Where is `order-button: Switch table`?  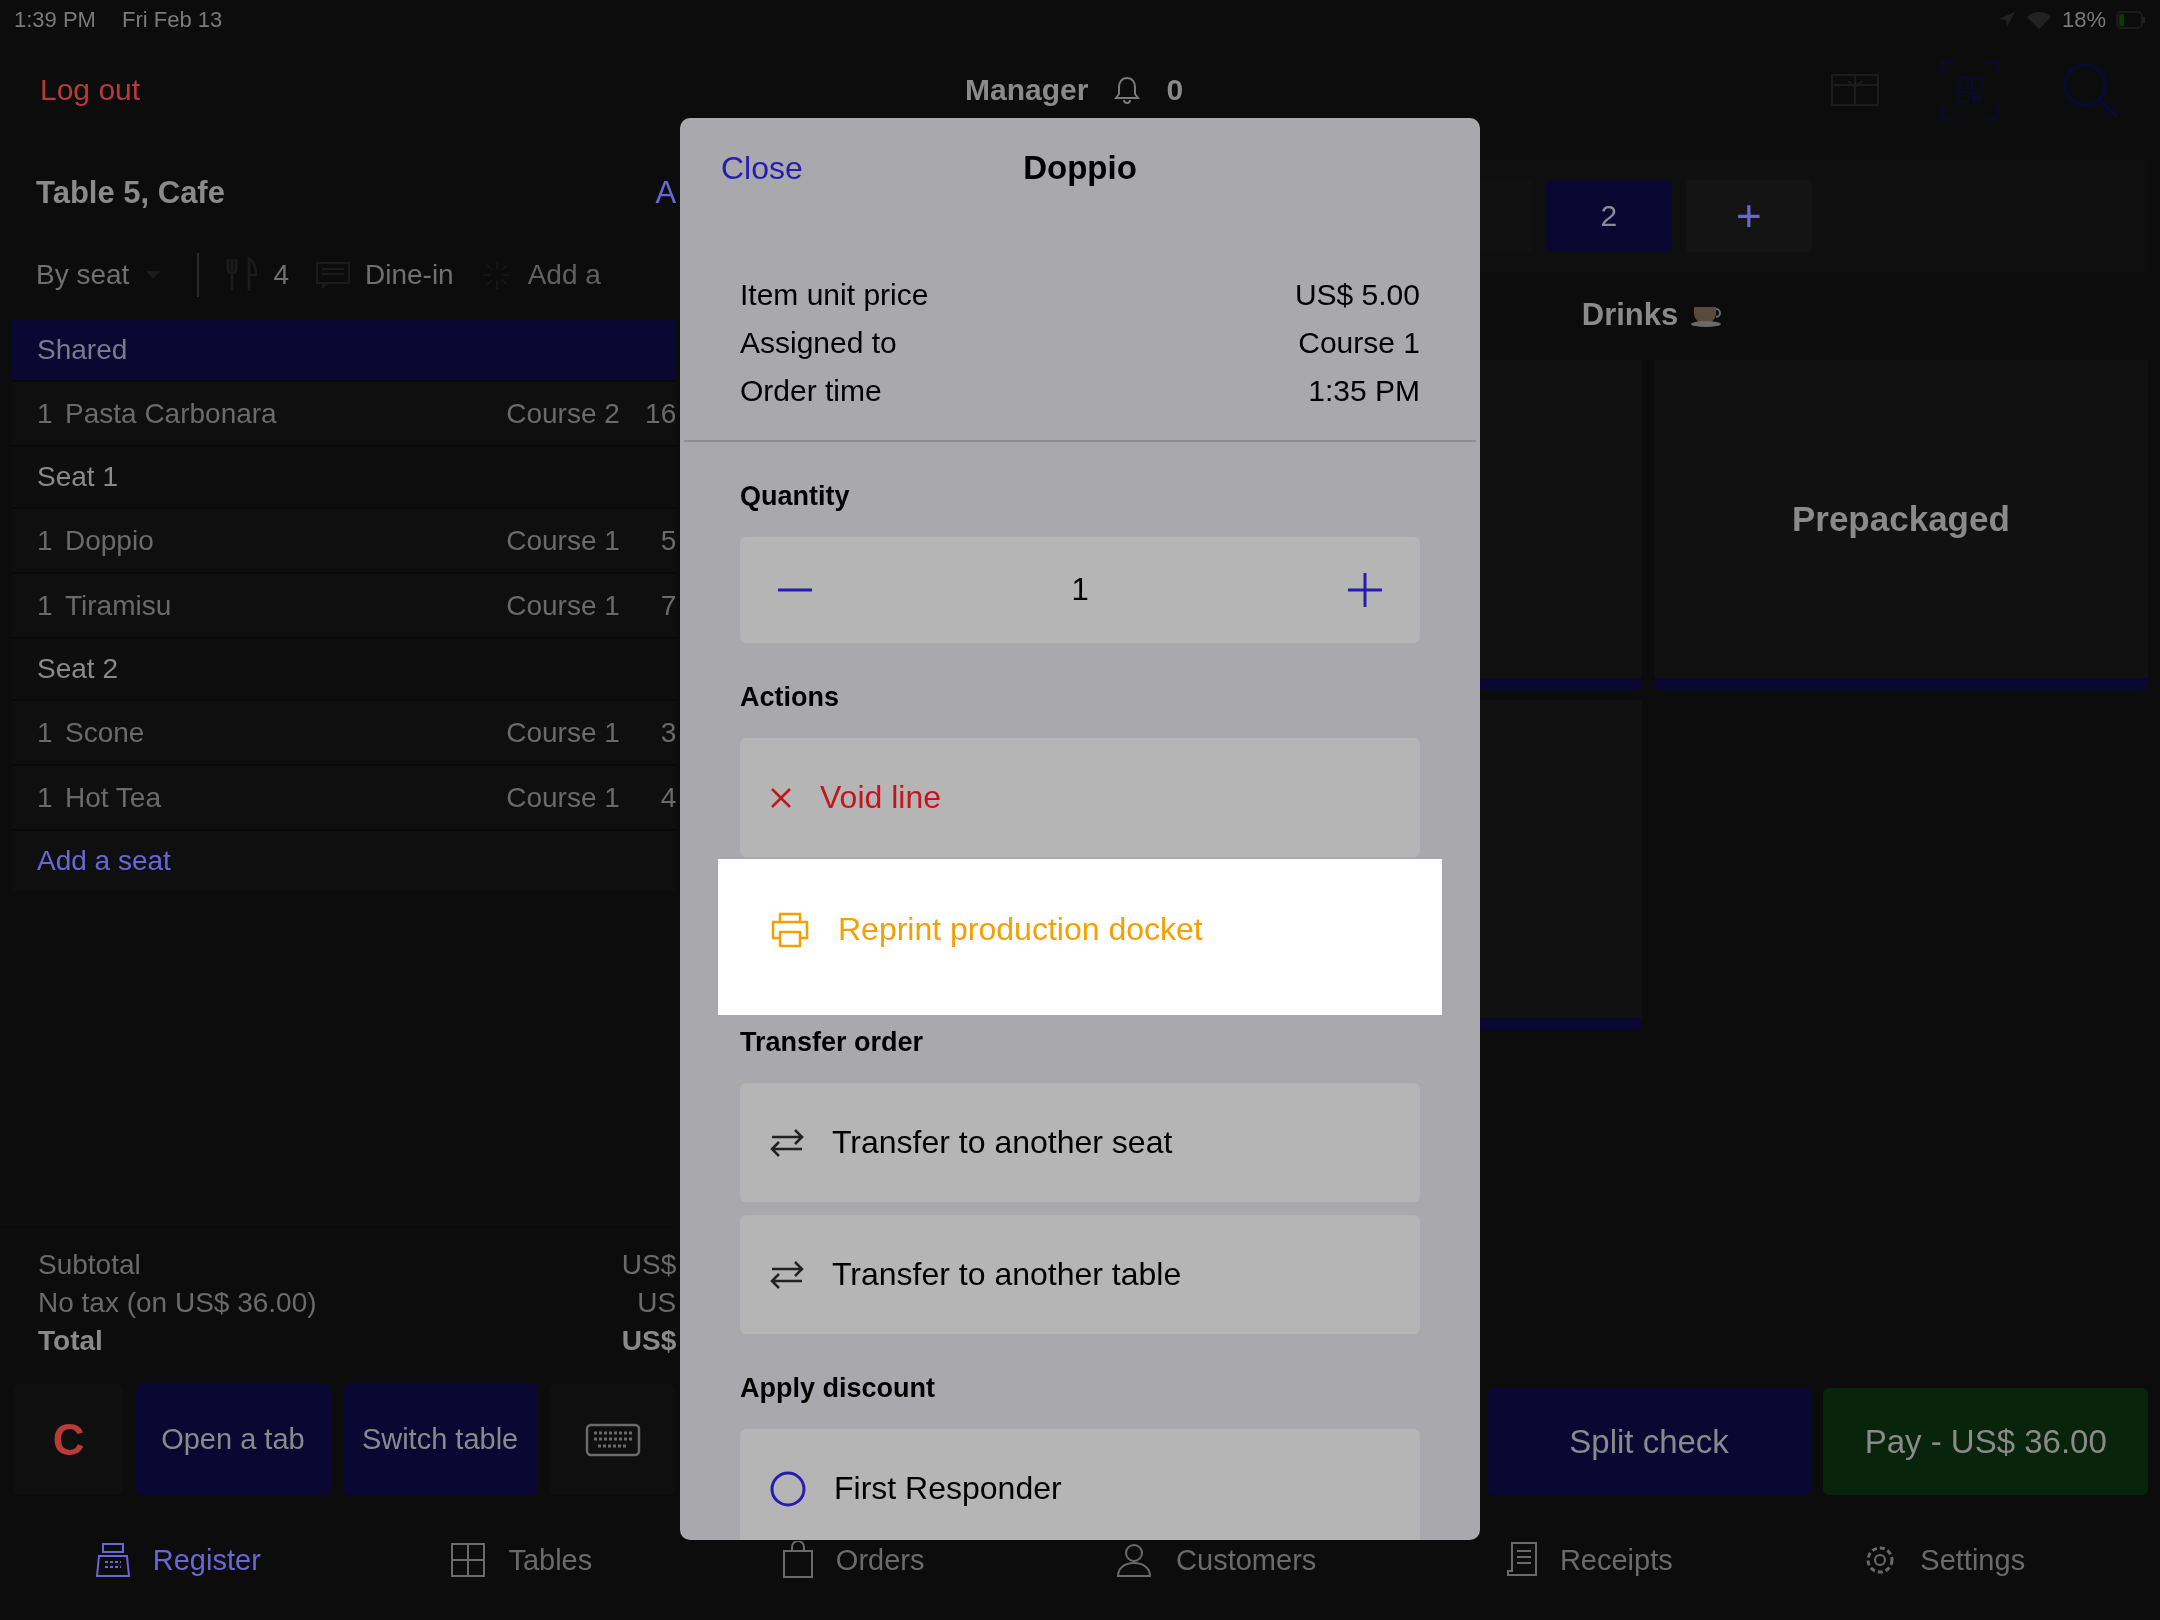
order-button: Switch table is located at coordinates (440, 1439).